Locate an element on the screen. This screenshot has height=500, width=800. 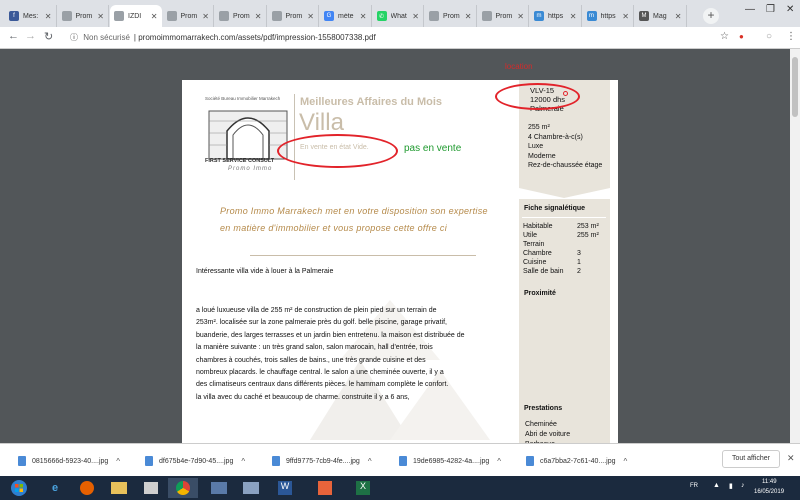
tab-label: méte is located at coordinates (346, 16).